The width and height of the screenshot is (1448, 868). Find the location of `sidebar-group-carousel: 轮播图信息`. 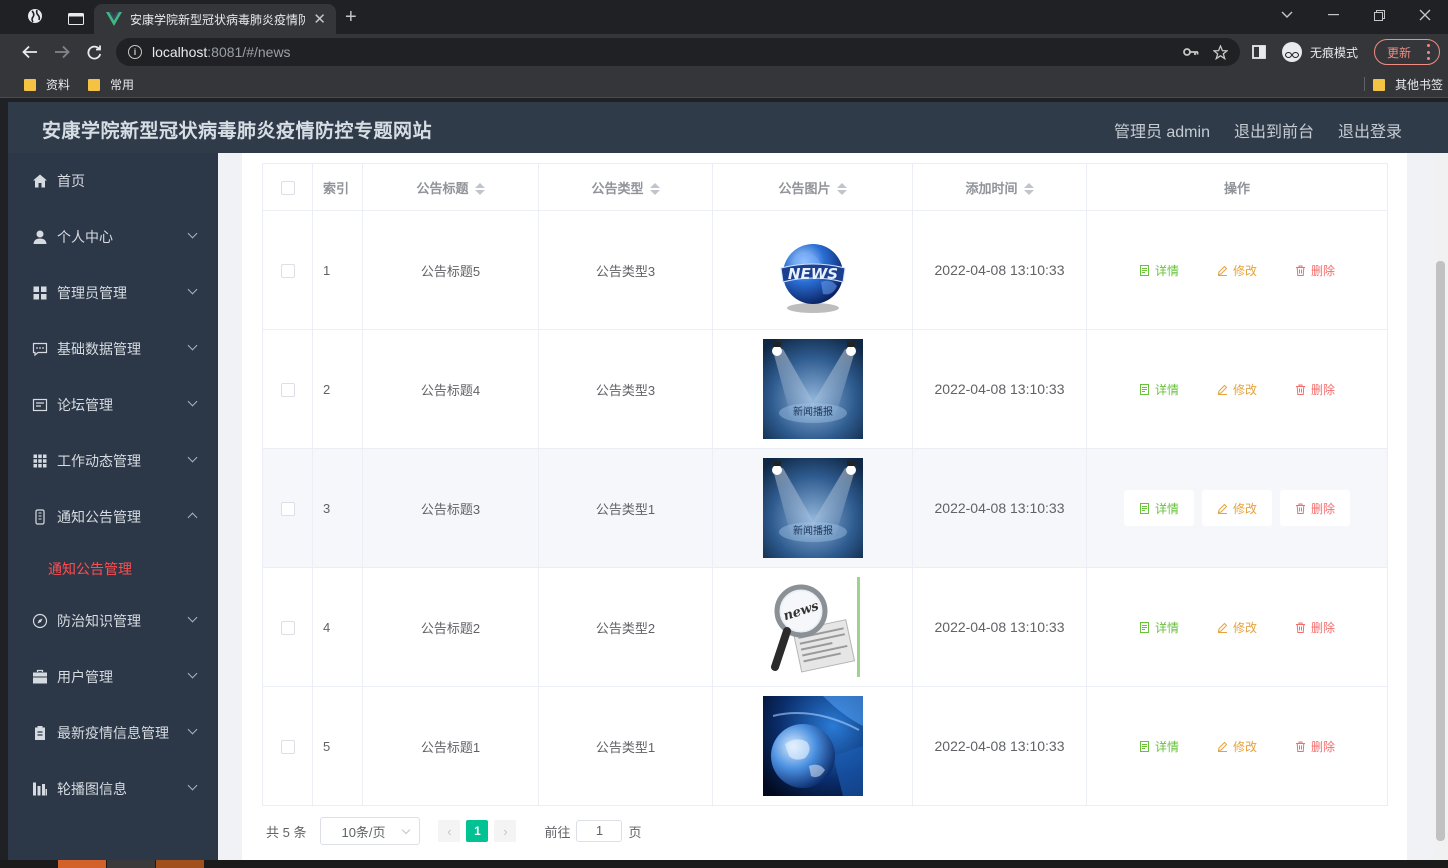

sidebar-group-carousel: 轮播图信息 is located at coordinates (113, 789).